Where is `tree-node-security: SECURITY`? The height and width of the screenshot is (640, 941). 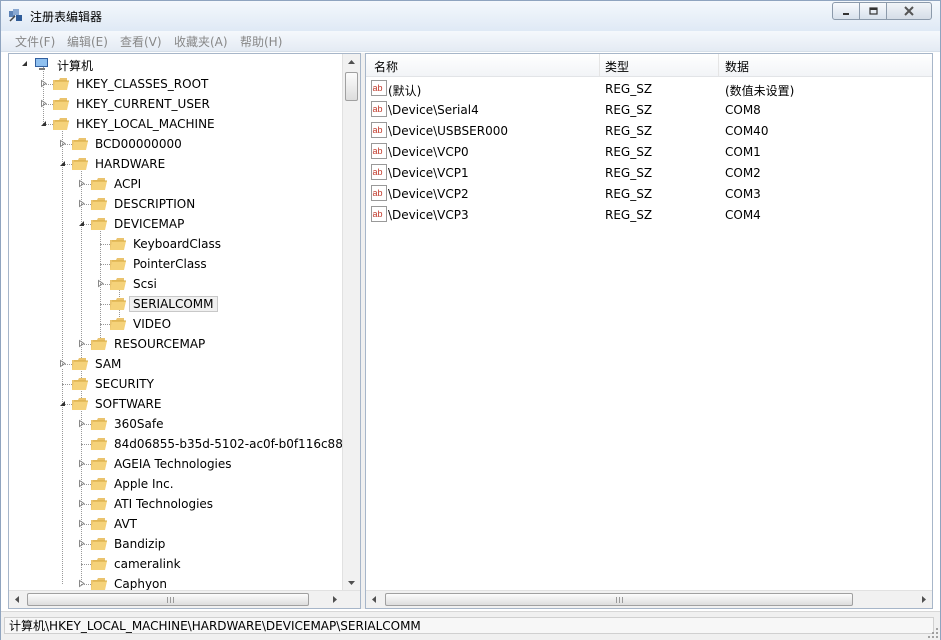 tree-node-security: SECURITY is located at coordinates (176, 384).